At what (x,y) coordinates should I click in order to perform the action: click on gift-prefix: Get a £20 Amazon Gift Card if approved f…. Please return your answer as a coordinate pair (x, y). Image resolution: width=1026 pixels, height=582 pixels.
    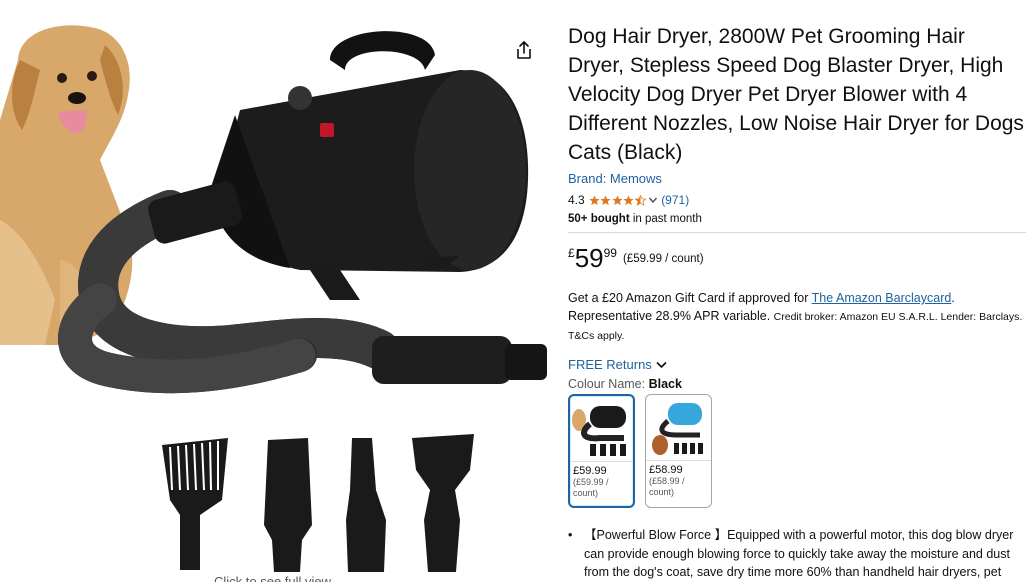
    Looking at the image, I should click on (690, 298).